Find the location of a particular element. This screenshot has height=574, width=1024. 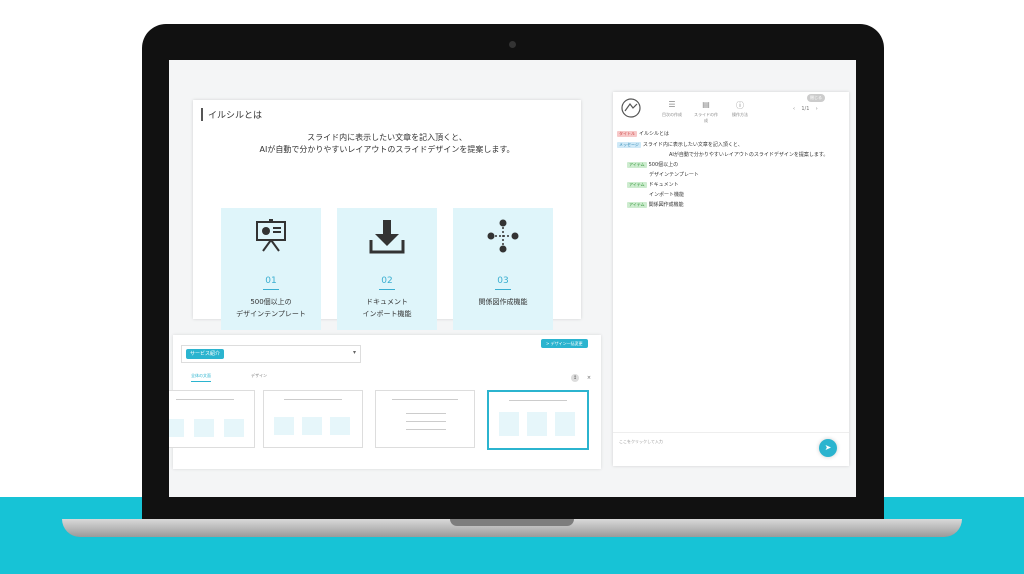

feature-number: 02 is located at coordinates (387, 281).